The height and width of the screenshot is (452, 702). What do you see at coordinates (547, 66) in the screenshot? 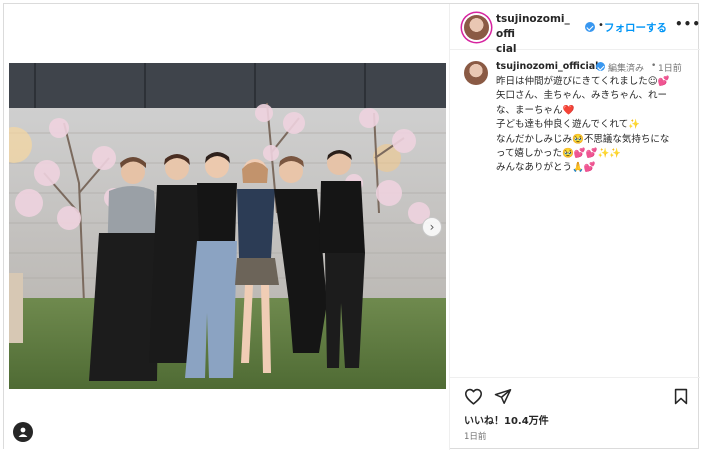
I see `caption-username: tsujinozomi_official` at bounding box center [547, 66].